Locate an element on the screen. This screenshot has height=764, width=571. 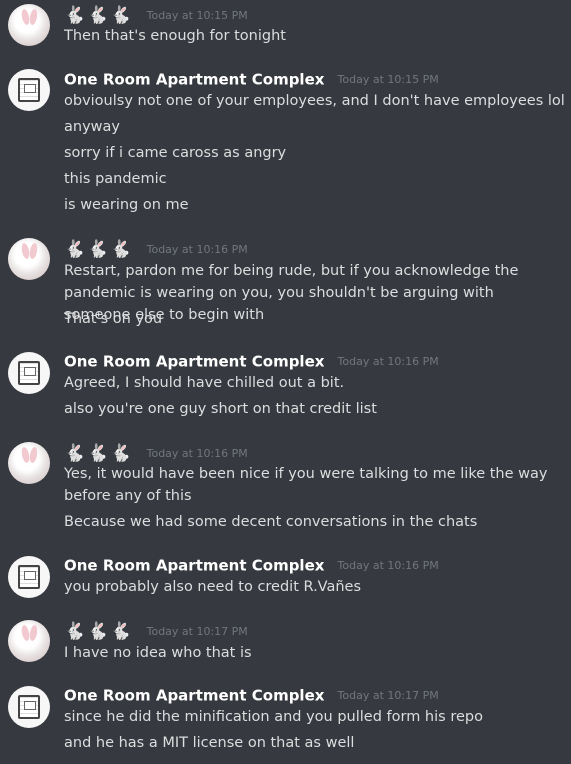
message-text: Then that's enough for tonight is located at coordinates (175, 36).